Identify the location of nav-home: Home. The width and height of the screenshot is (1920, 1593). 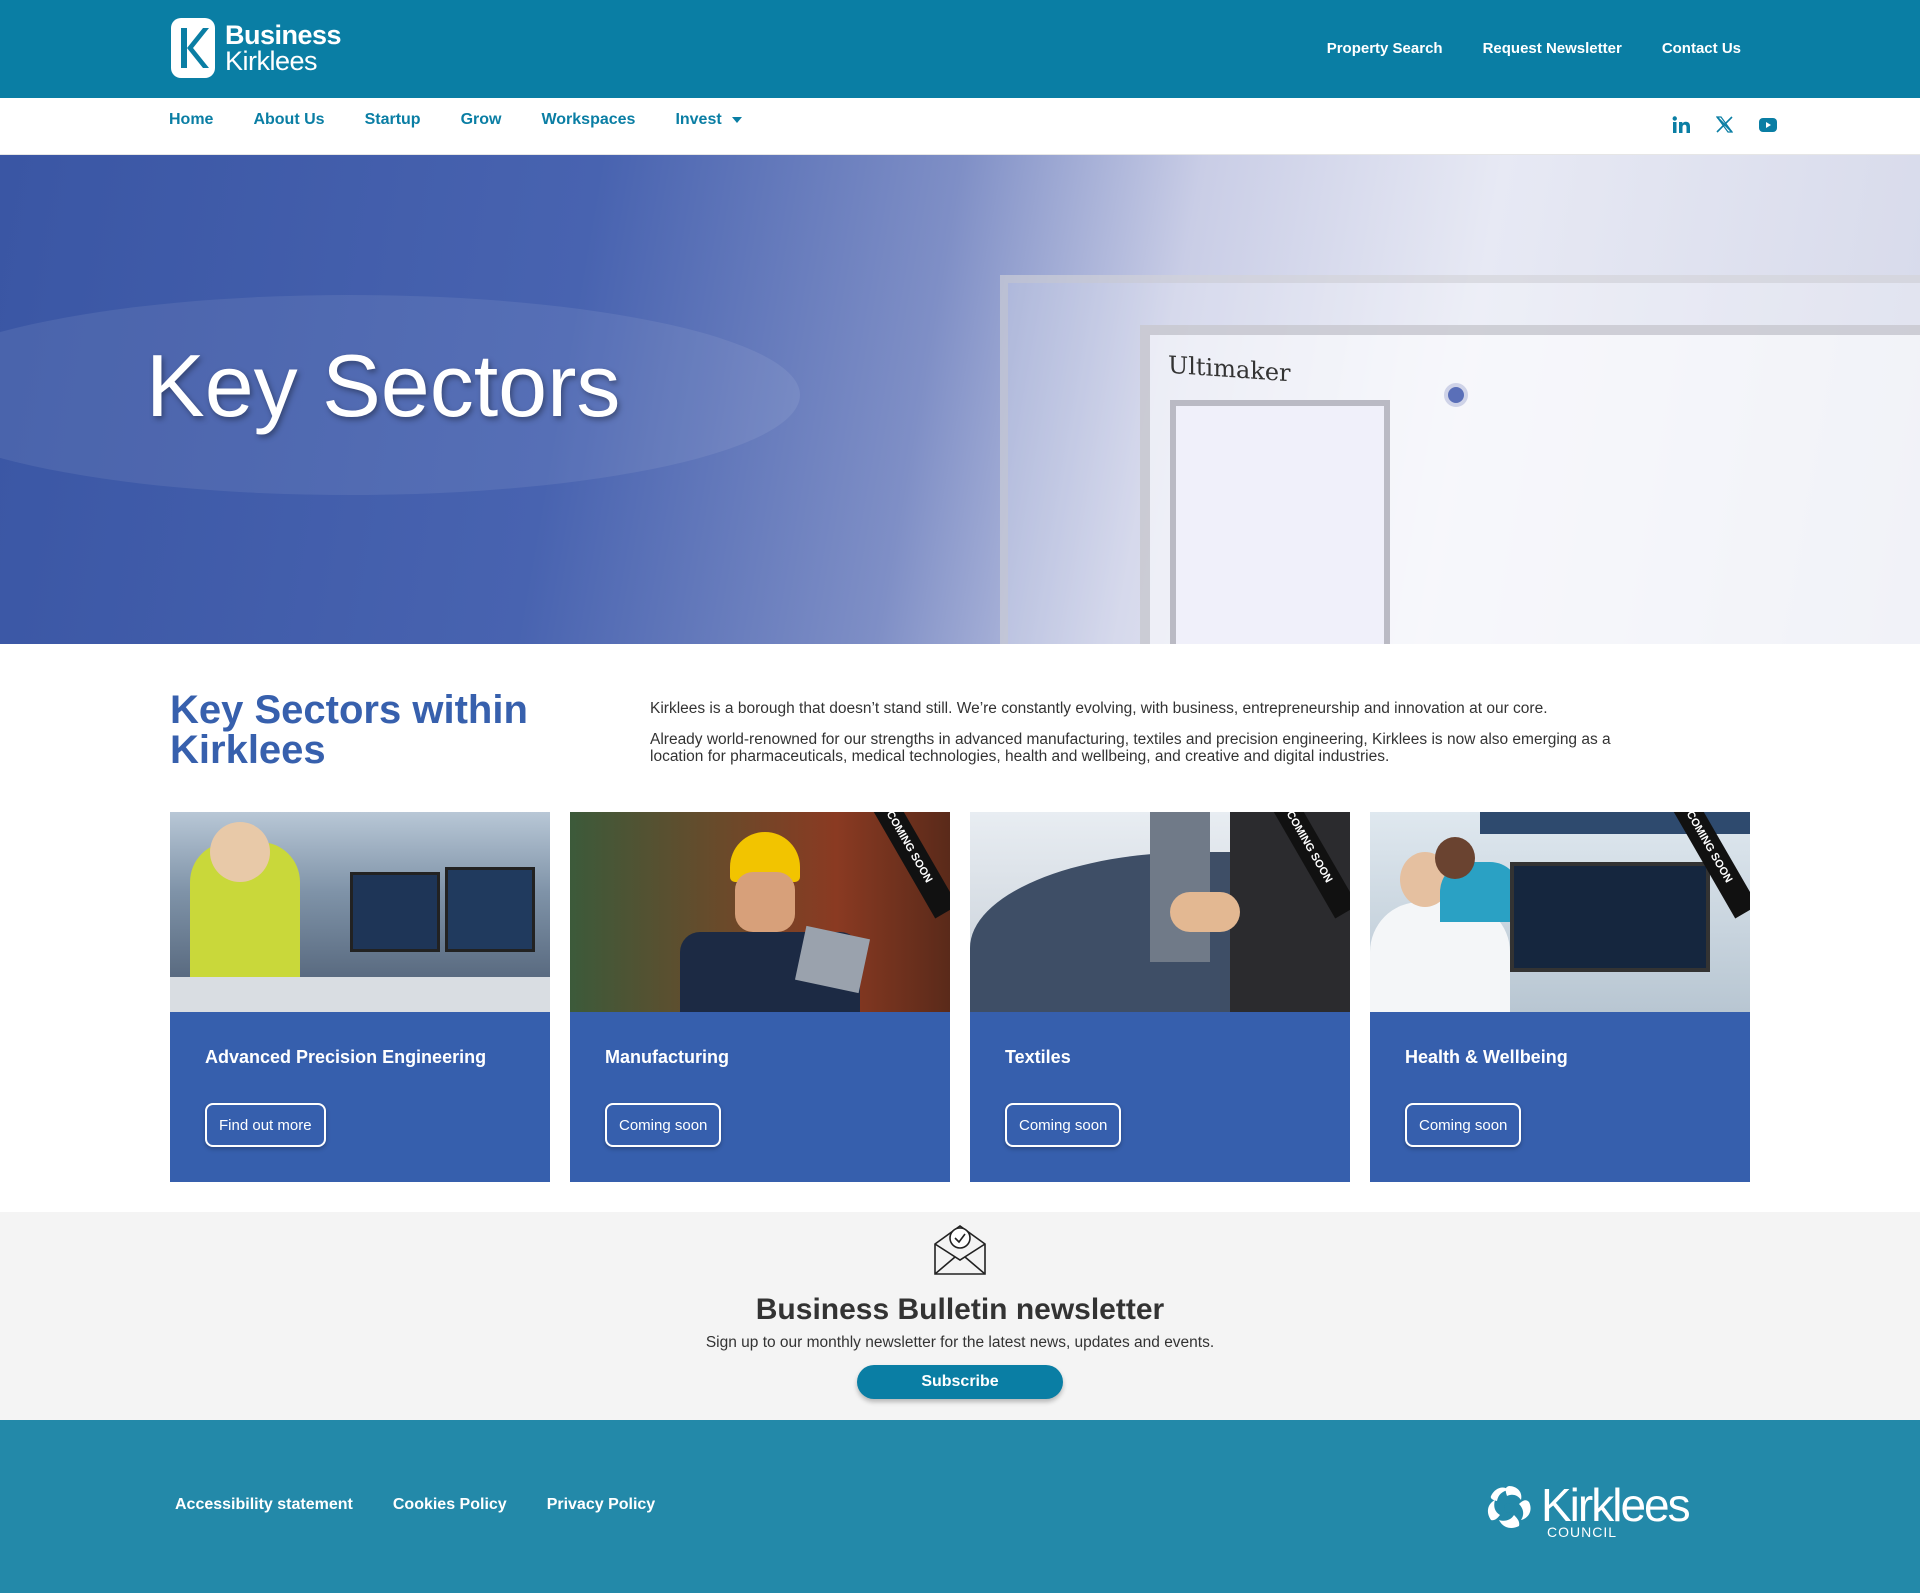
(191, 120).